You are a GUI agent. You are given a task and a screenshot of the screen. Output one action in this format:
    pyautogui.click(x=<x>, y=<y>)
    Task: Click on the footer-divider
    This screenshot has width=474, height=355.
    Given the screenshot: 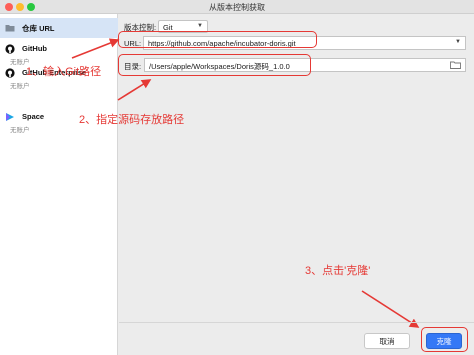 What is the action you would take?
    pyautogui.click(x=296, y=322)
    